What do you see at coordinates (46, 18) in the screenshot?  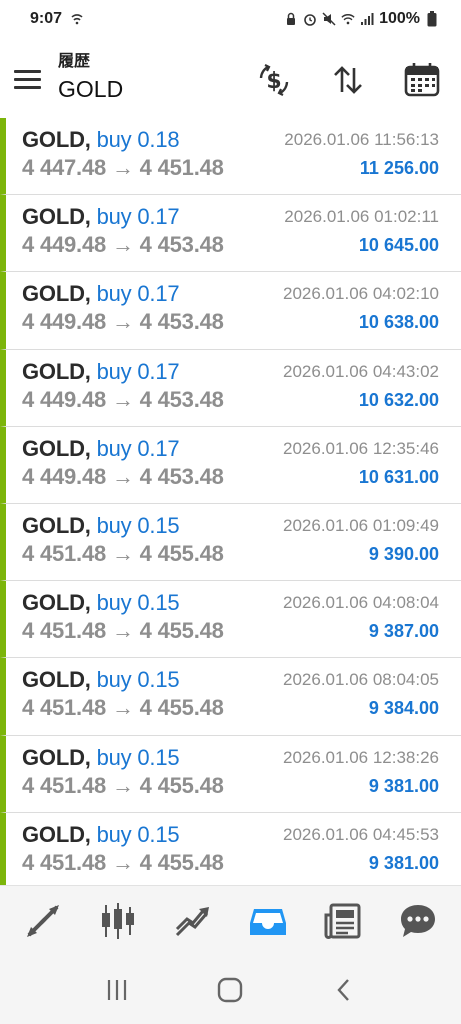 I see `status-time: 9:07` at bounding box center [46, 18].